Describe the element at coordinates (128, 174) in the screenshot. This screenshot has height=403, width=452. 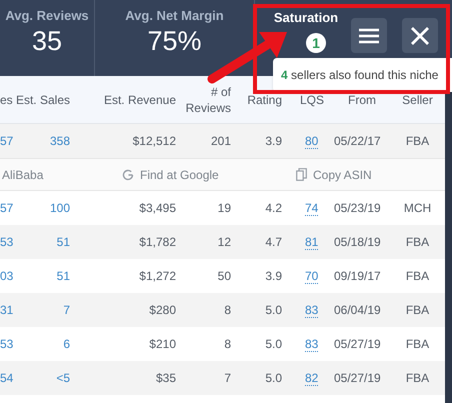
I see `google-g-icon` at that location.